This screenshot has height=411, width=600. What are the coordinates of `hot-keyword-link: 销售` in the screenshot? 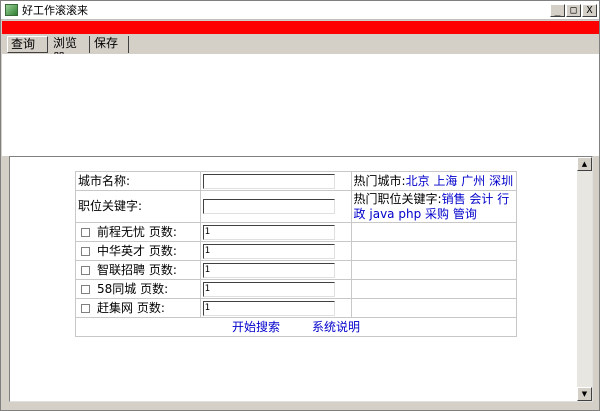 It's located at (454, 199).